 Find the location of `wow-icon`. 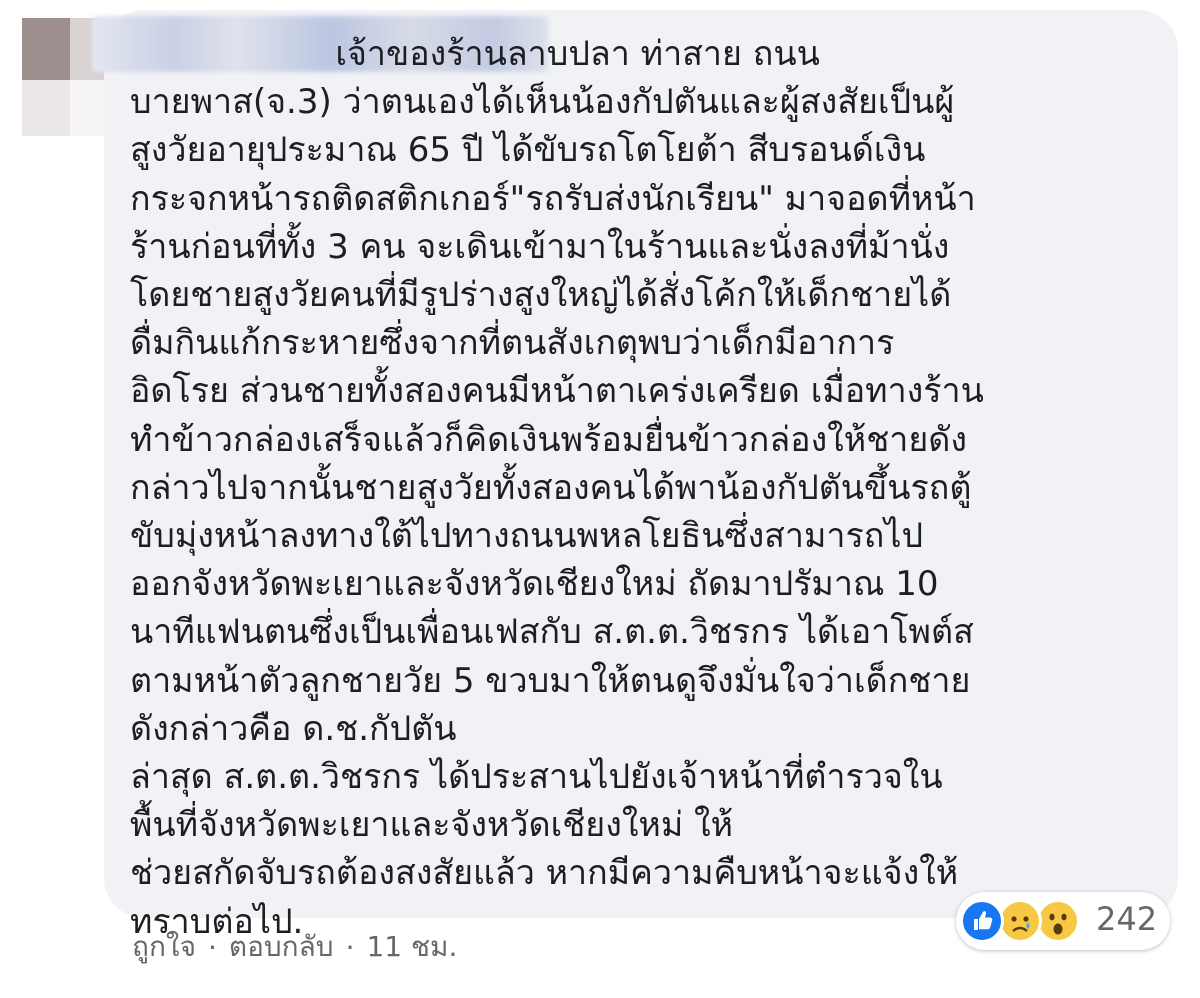

wow-icon is located at coordinates (1058, 921).